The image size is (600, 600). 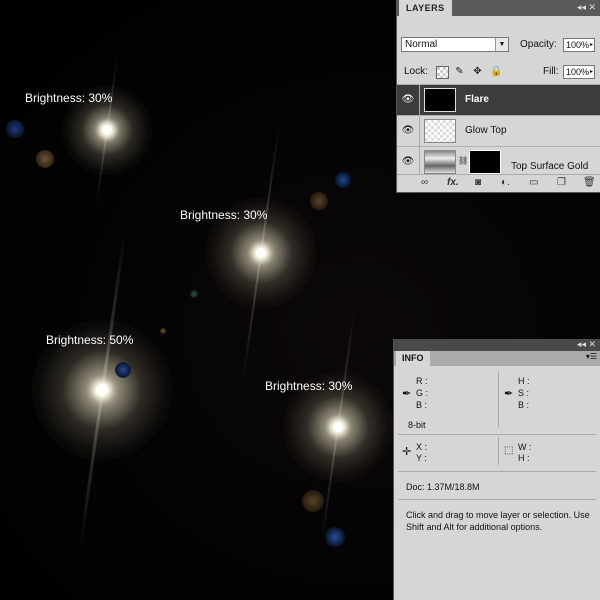 I want to click on doc-size: Doc: 1.37M/18.8M, so click(x=443, y=487).